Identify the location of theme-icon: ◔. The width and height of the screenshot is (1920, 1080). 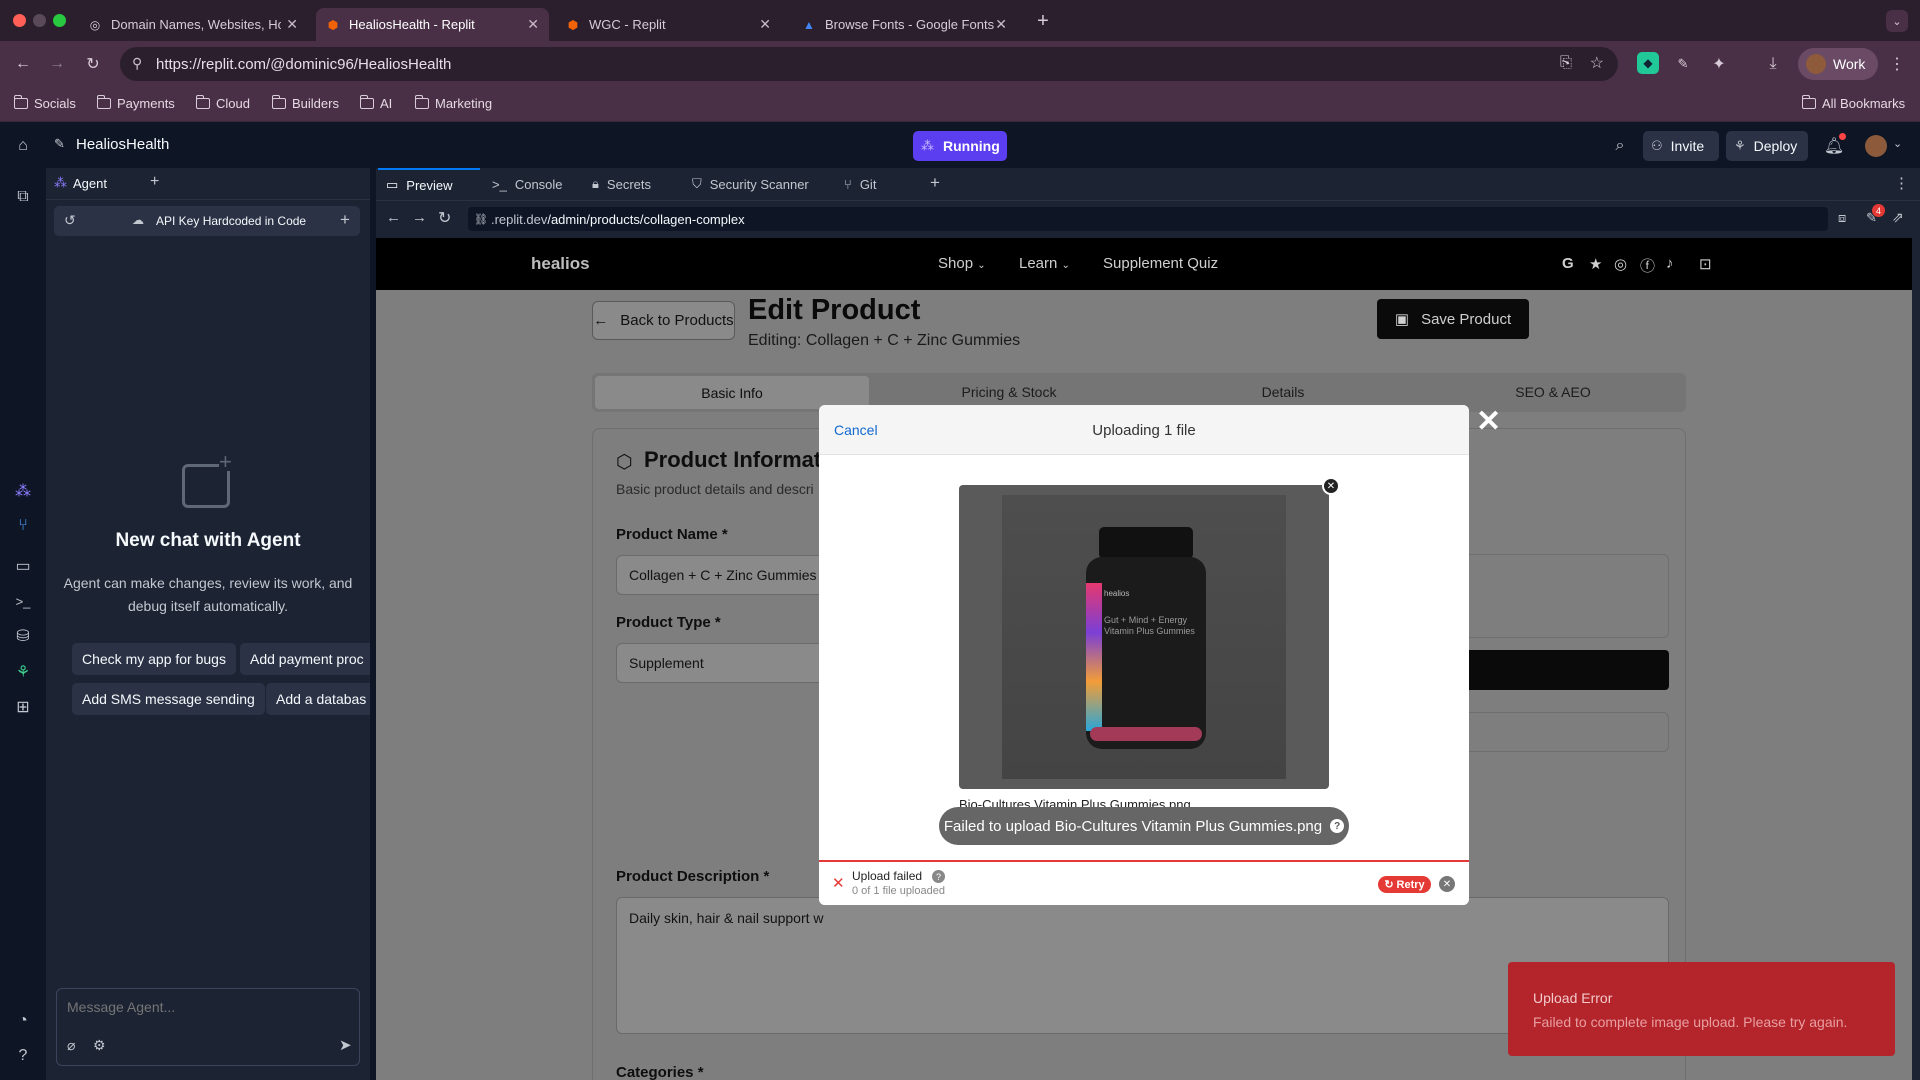
(23, 1021).